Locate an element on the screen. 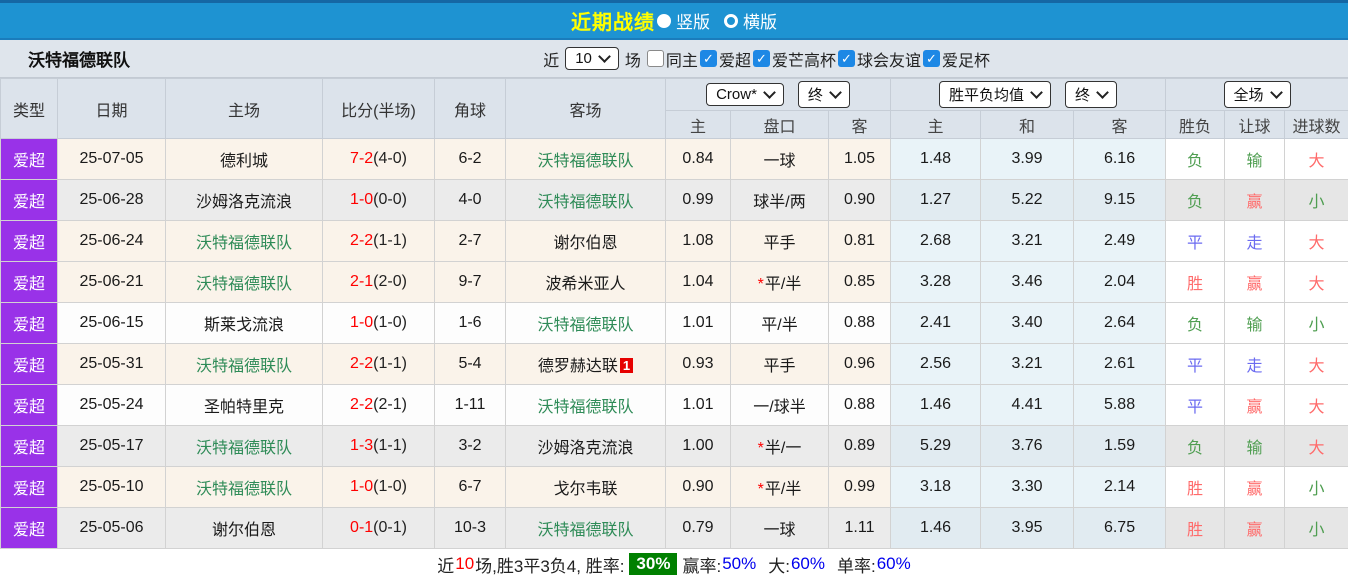  team-name-text: 圣帕特里克 is located at coordinates (244, 407).